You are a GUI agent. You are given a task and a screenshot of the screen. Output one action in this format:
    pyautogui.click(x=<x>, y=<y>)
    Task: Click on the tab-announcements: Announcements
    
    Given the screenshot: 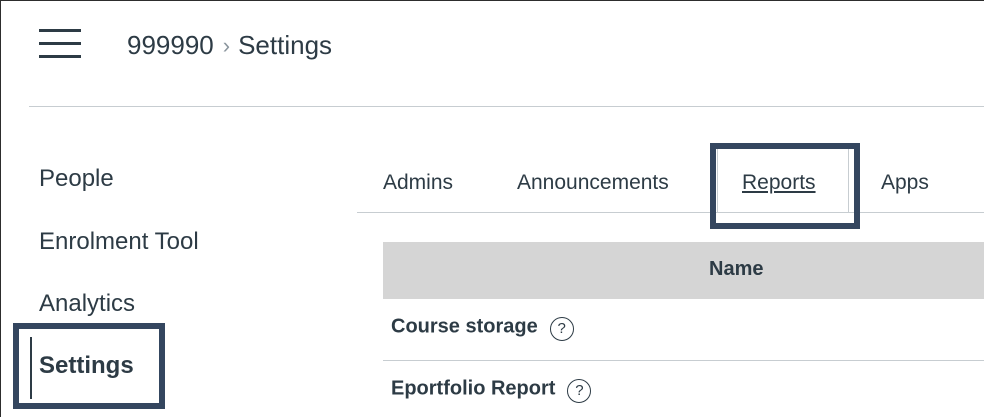 What is the action you would take?
    pyautogui.click(x=593, y=183)
    